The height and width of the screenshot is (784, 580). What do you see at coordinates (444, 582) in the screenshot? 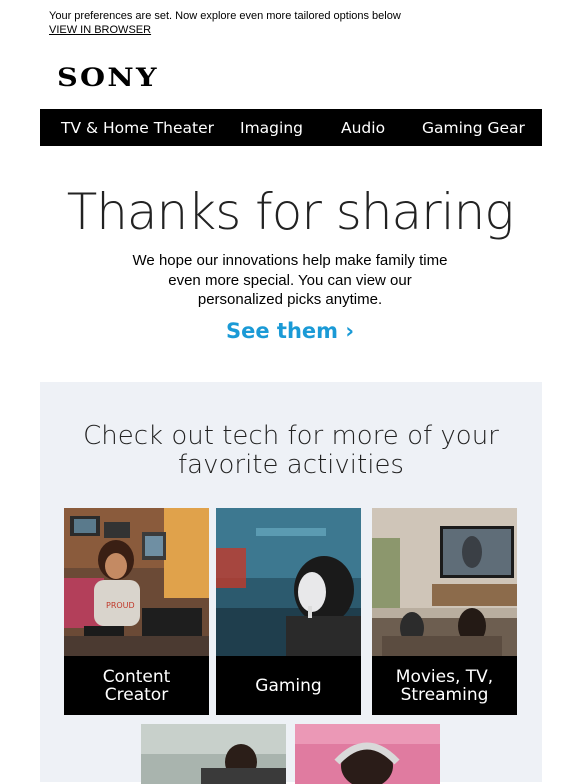
I see `movies-tv-image` at bounding box center [444, 582].